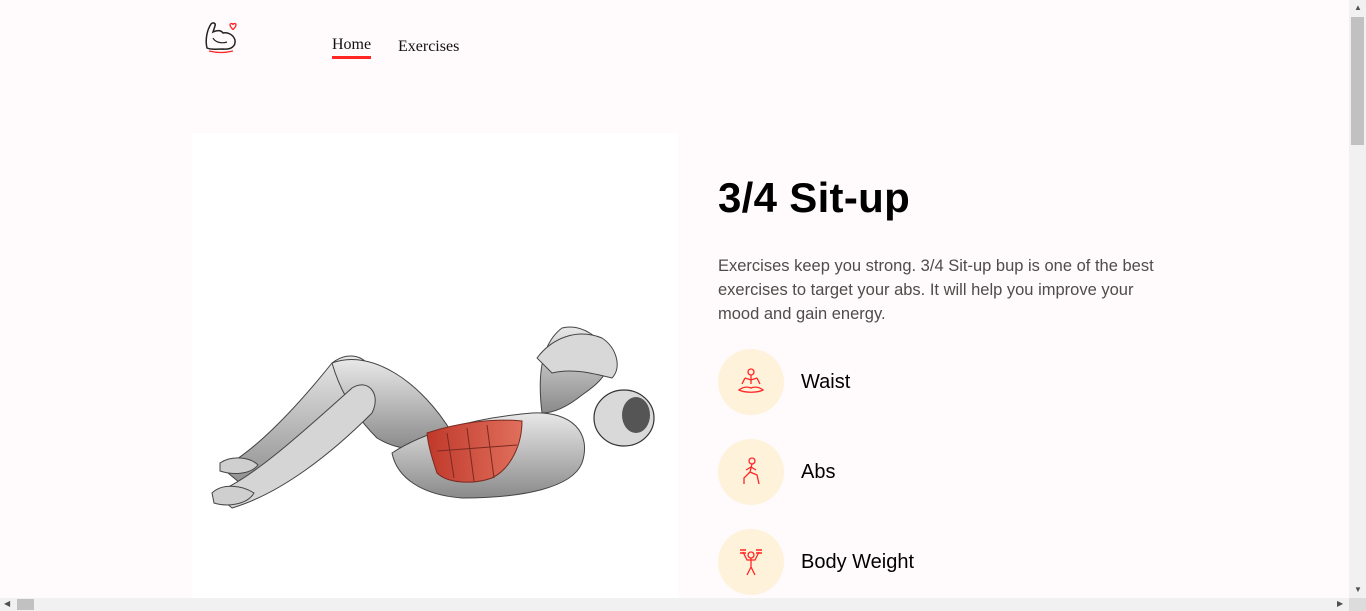 The height and width of the screenshot is (611, 1366). I want to click on tag-abs: Abs, so click(776, 472).